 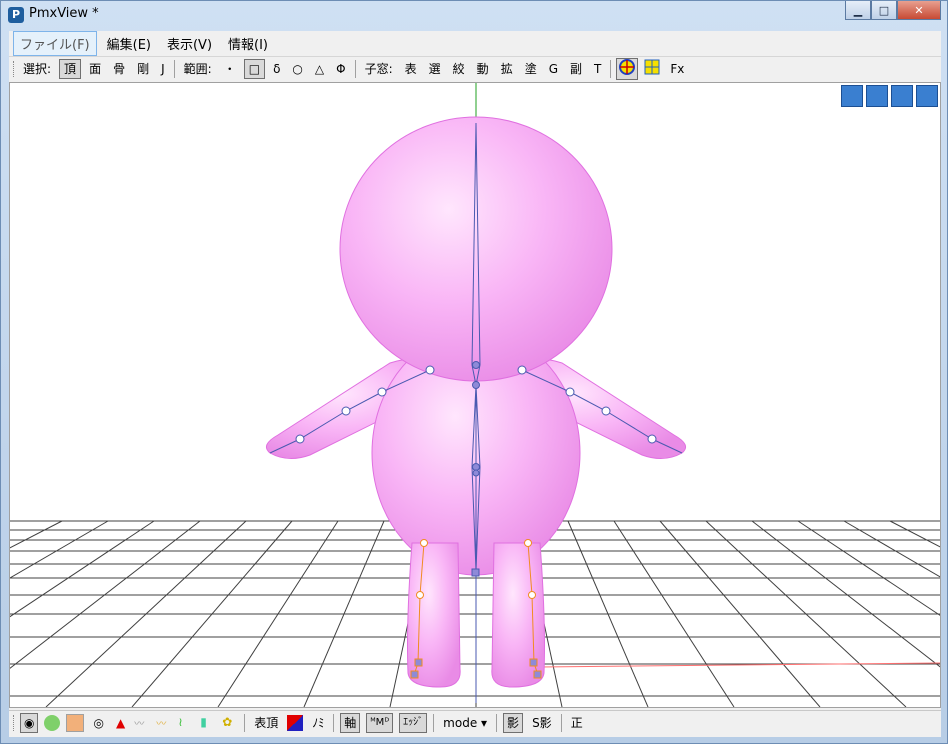 I want to click on menu-info: 情報(I), so click(x=248, y=43).